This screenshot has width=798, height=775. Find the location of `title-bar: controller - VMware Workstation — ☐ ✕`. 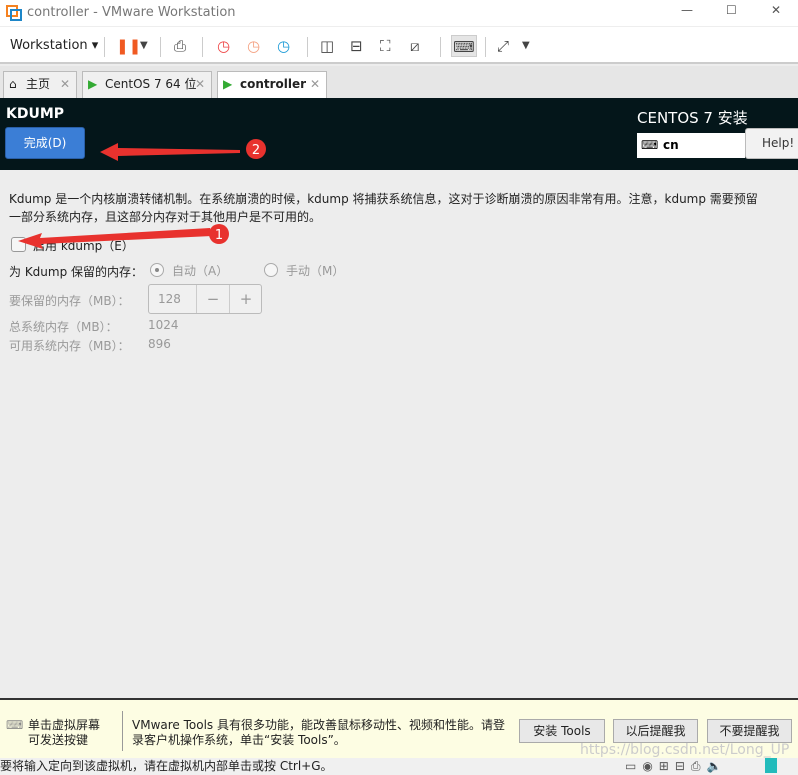

title-bar: controller - VMware Workstation — ☐ ✕ is located at coordinates (399, 13).